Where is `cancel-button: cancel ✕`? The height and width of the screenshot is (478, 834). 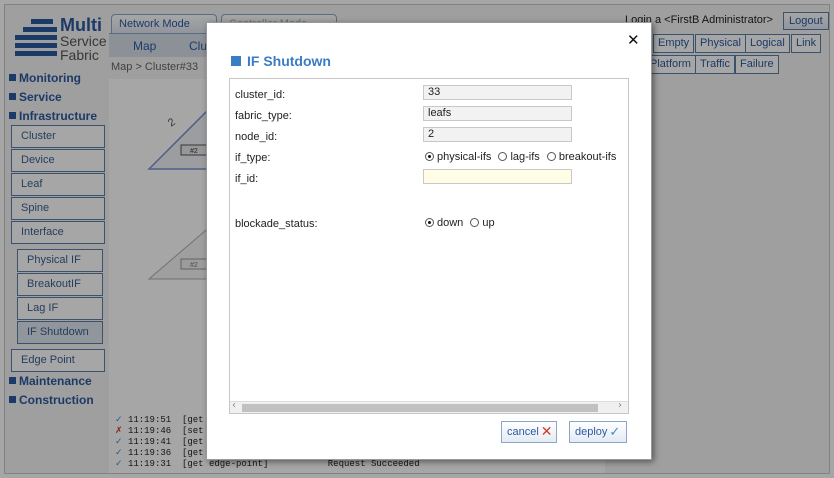
cancel-button: cancel ✕ is located at coordinates (529, 432).